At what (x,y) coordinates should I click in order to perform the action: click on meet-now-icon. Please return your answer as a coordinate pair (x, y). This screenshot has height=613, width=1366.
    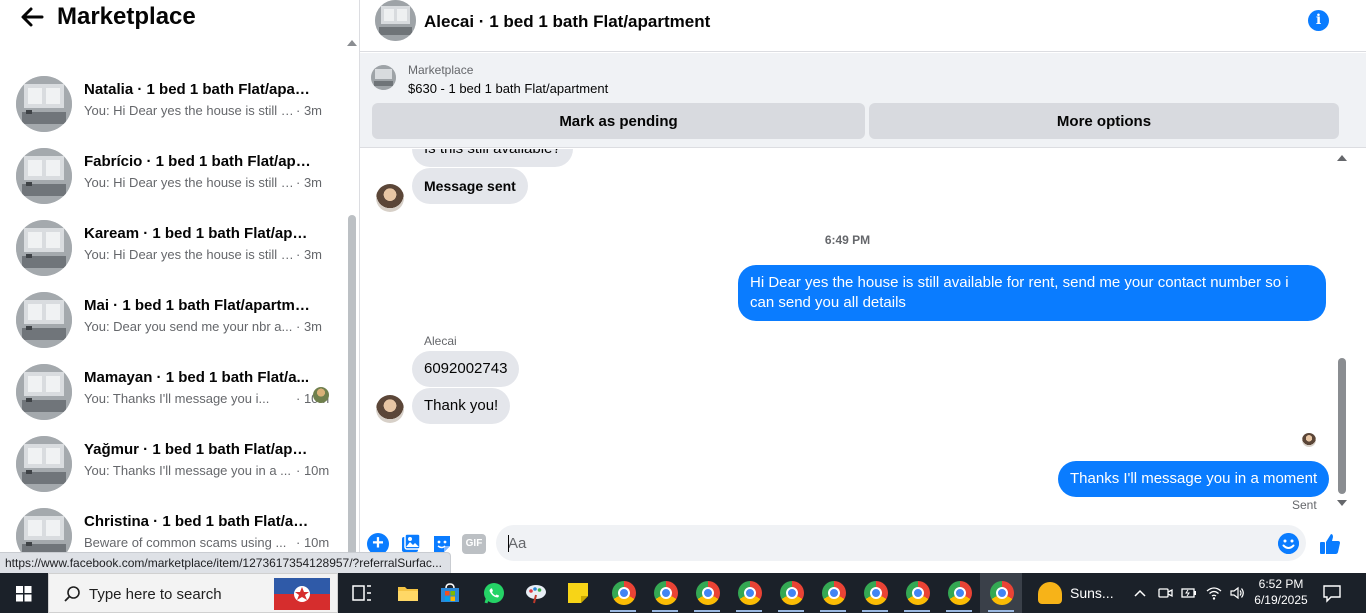
    Looking at the image, I should click on (1165, 593).